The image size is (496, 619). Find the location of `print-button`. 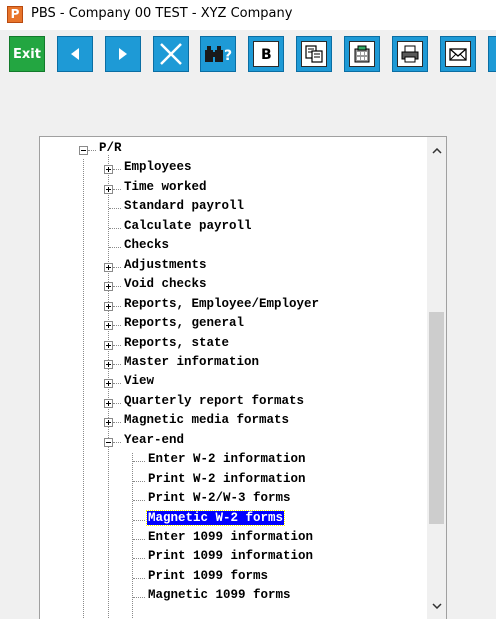

print-button is located at coordinates (410, 54).